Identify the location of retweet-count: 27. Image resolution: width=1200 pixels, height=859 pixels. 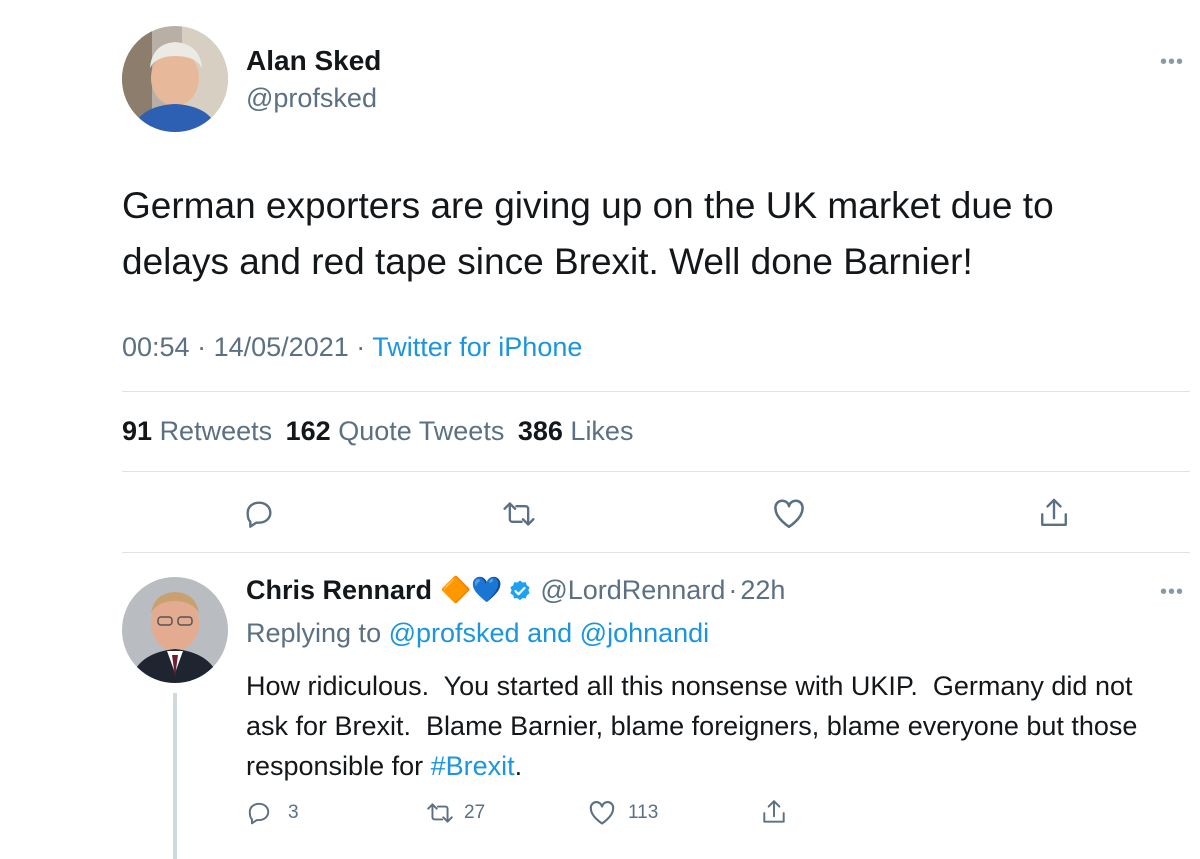
(475, 812).